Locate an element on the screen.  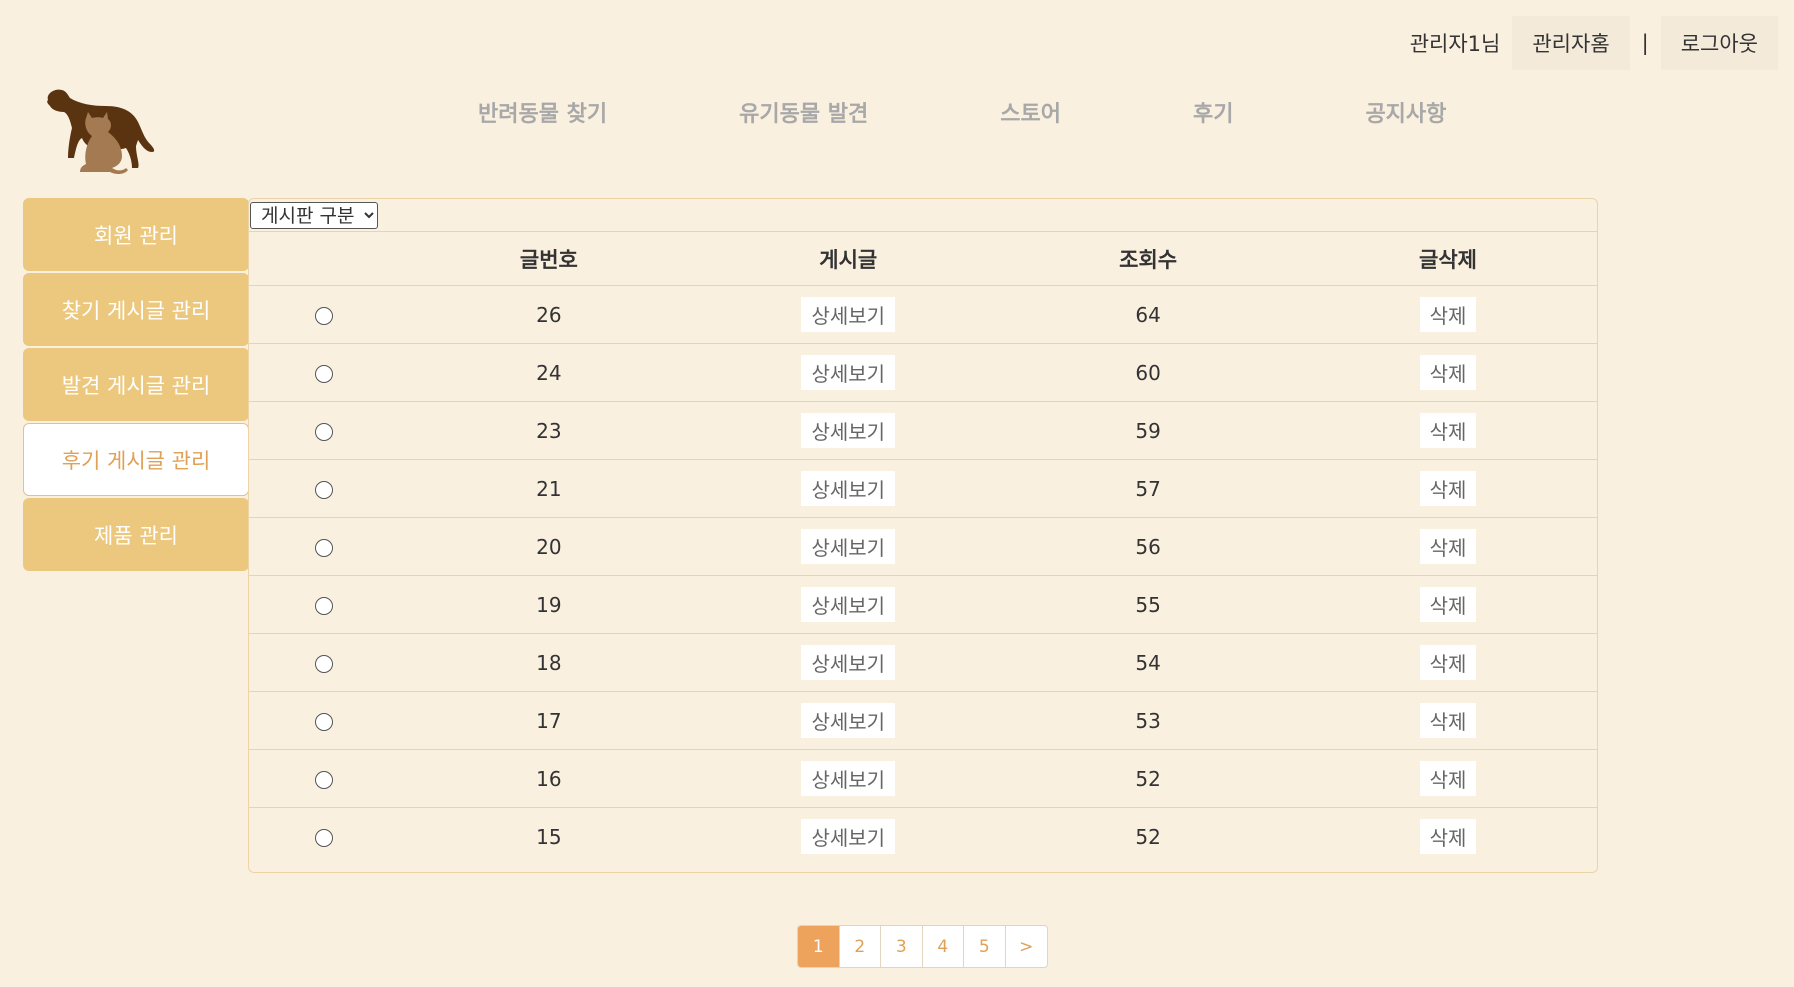
board-type-select: 게시판 구분 is located at coordinates (314, 215).